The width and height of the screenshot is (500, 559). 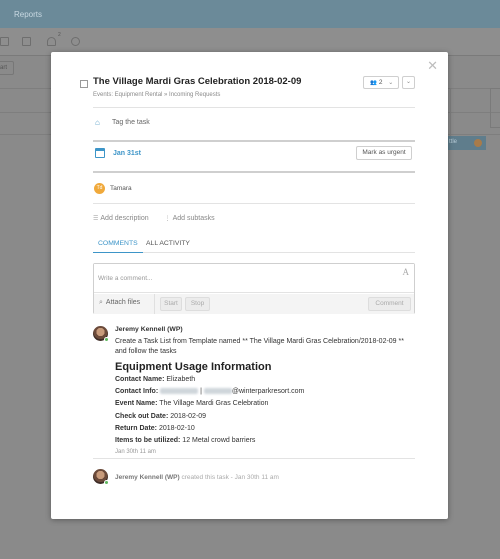 I want to click on more-options-button: ⌄, so click(x=408, y=82).